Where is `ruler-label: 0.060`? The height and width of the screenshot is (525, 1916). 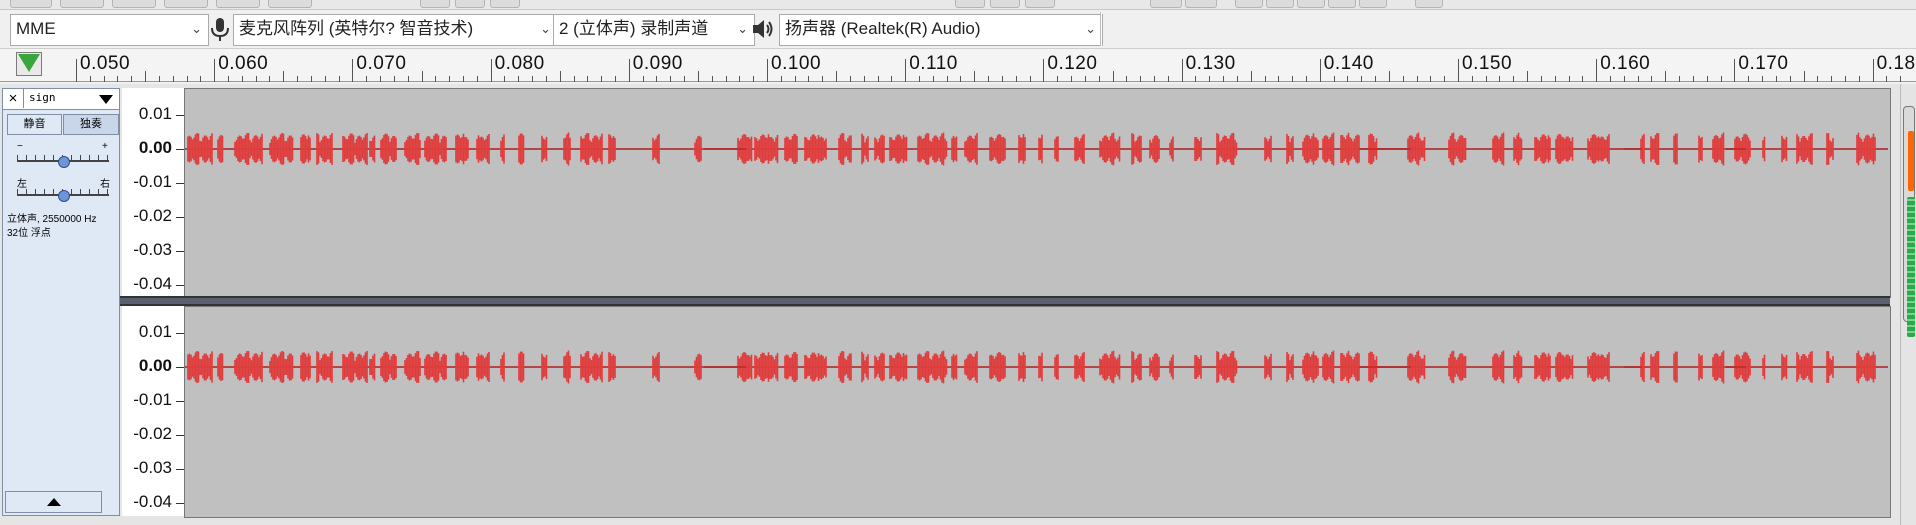 ruler-label: 0.060 is located at coordinates (243, 63).